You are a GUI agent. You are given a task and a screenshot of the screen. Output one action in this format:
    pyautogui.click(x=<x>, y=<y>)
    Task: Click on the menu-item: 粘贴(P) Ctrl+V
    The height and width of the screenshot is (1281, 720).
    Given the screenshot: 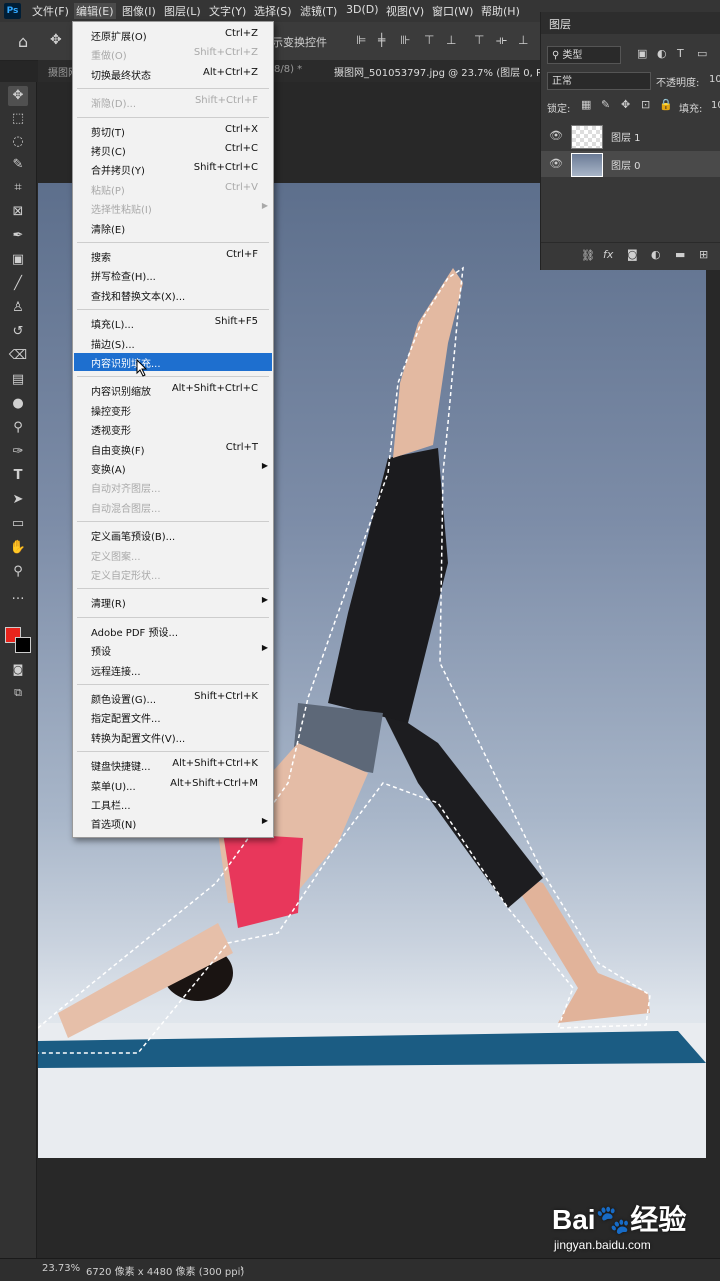 What is the action you would take?
    pyautogui.click(x=173, y=189)
    